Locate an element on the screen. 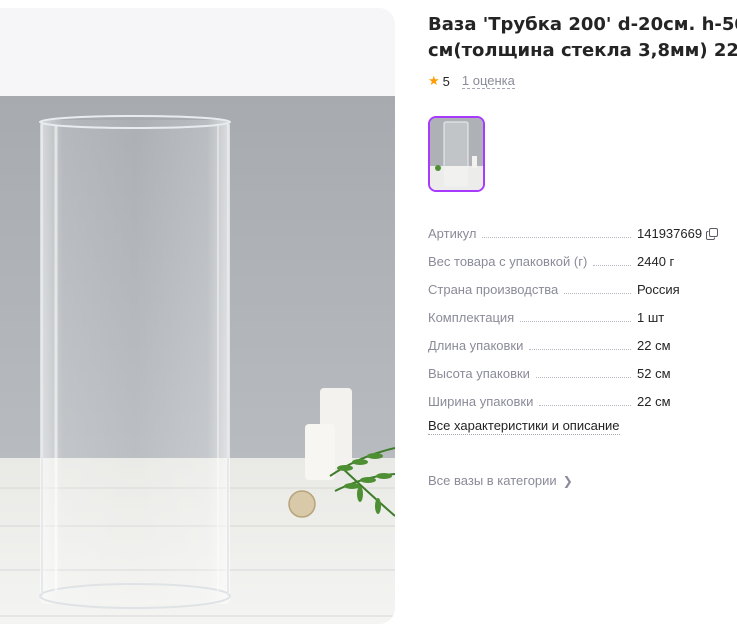 The image size is (737, 628). copy-icon is located at coordinates (712, 234).